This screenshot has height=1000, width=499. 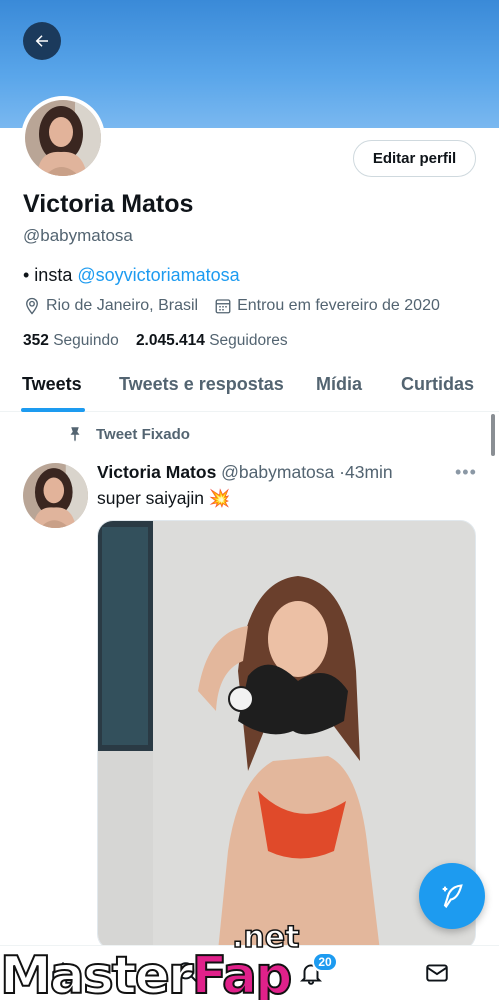 I want to click on profile-avatar, so click(x=63, y=138).